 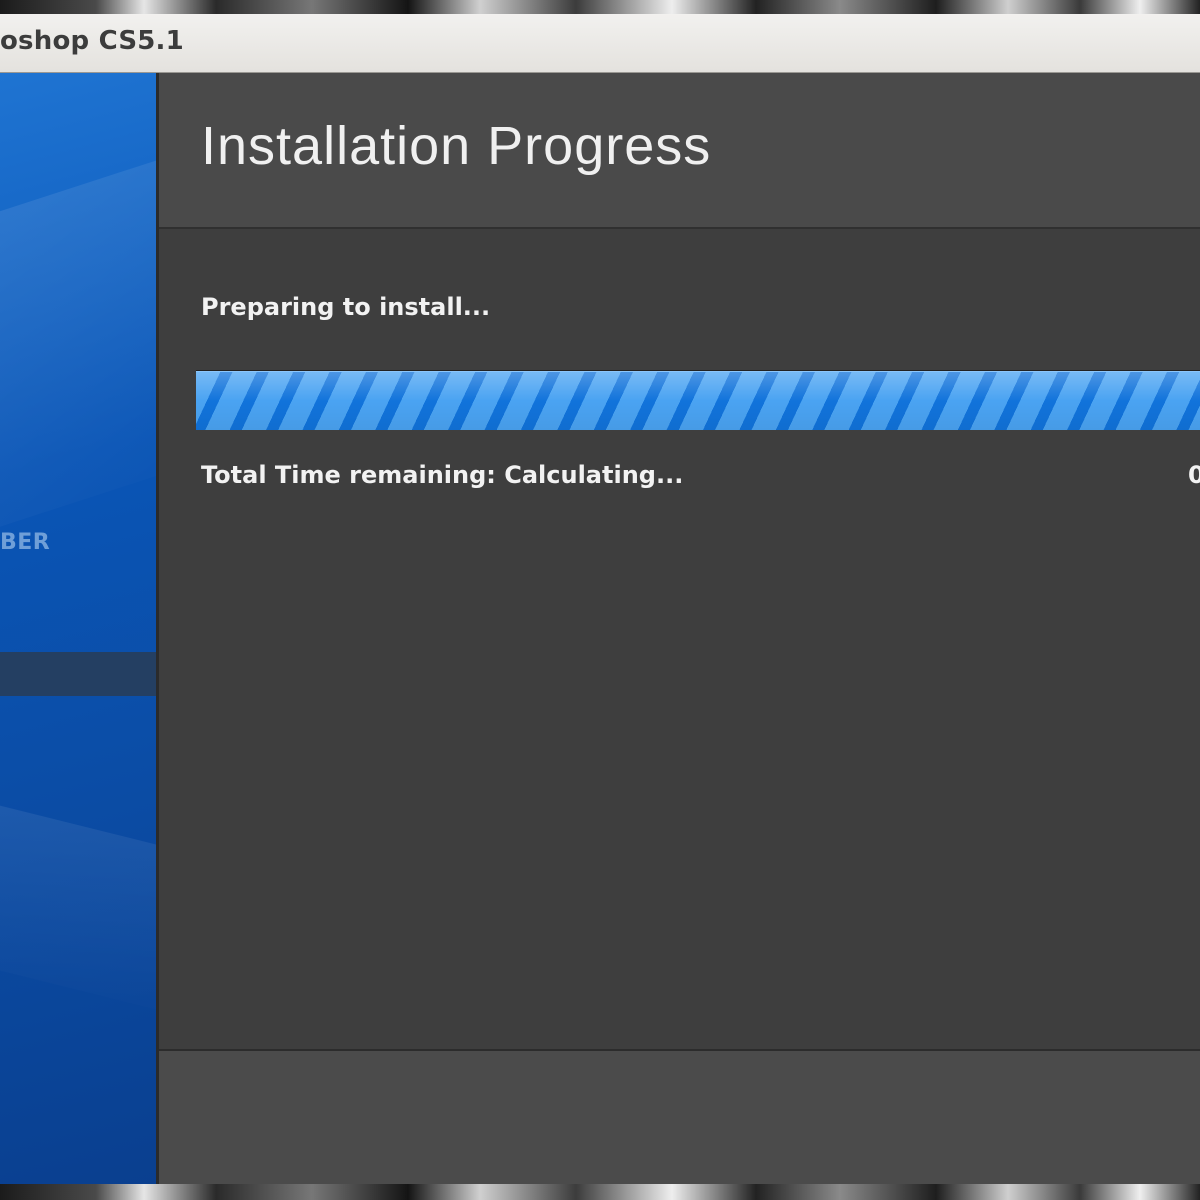 I want to click on page-title: Installation Progress, so click(x=456, y=146).